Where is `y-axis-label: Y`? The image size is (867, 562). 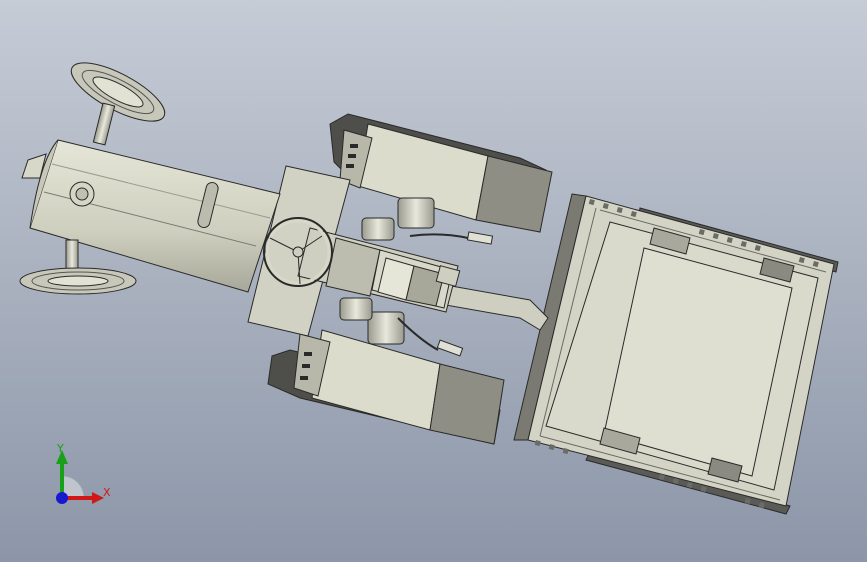 y-axis-label: Y is located at coordinates (60, 448).